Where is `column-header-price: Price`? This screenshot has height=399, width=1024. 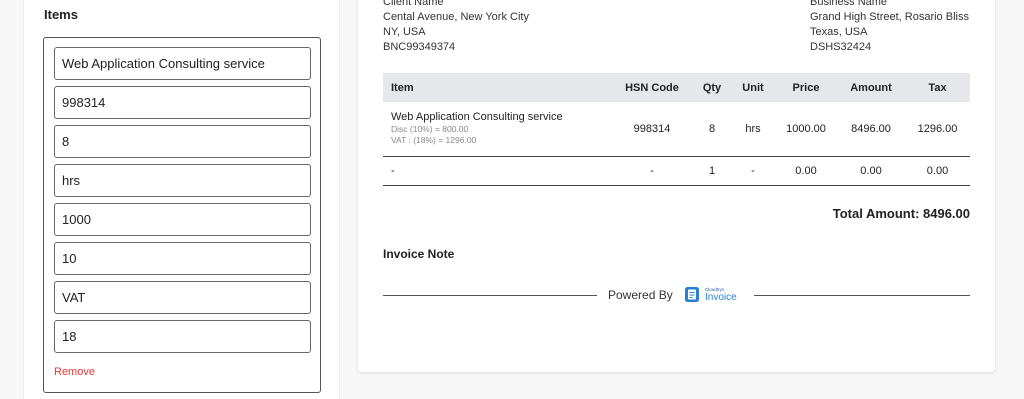 column-header-price: Price is located at coordinates (806, 87).